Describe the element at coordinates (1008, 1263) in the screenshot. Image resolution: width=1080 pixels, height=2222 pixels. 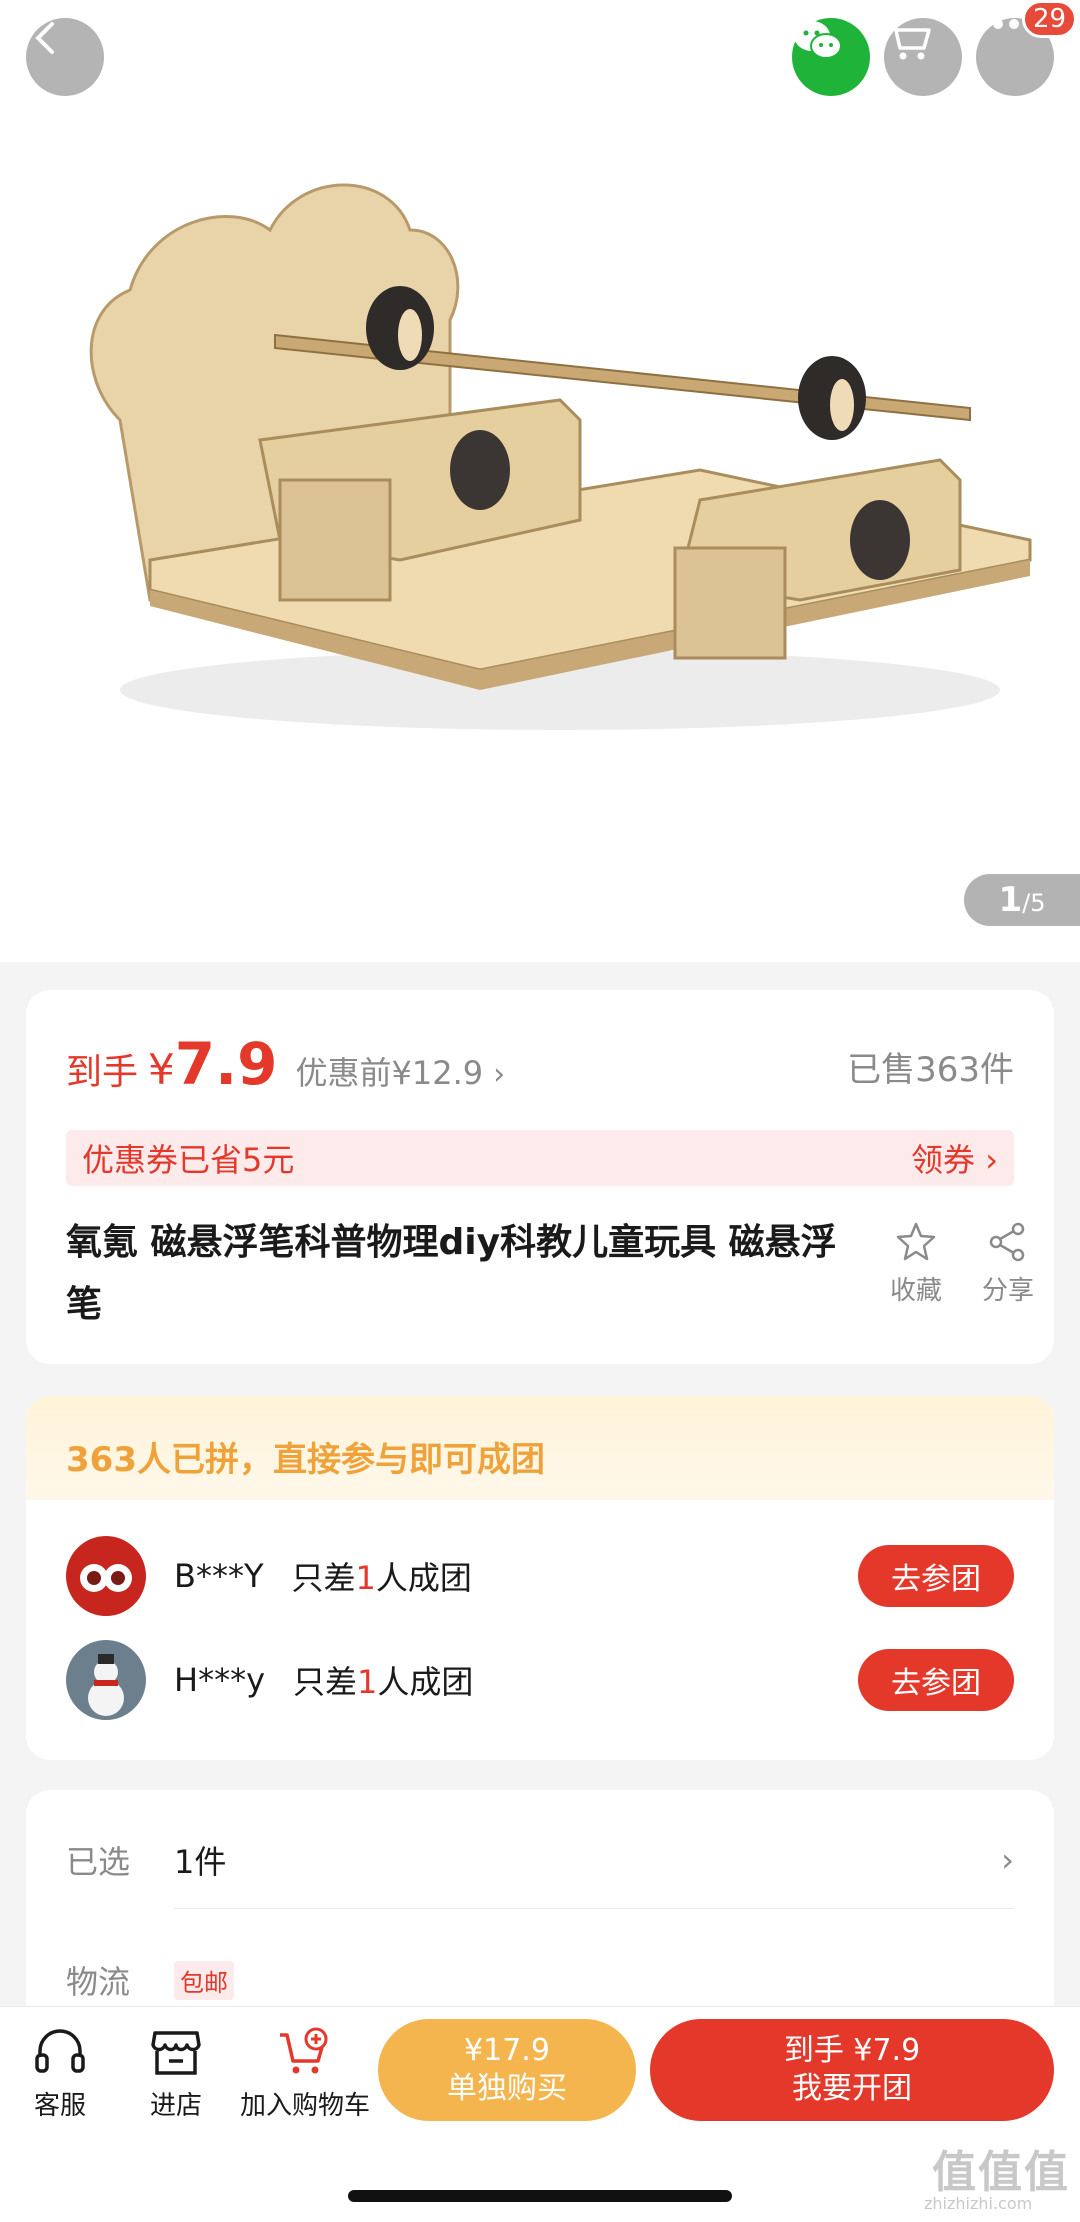
I see `share-button: 分享` at that location.